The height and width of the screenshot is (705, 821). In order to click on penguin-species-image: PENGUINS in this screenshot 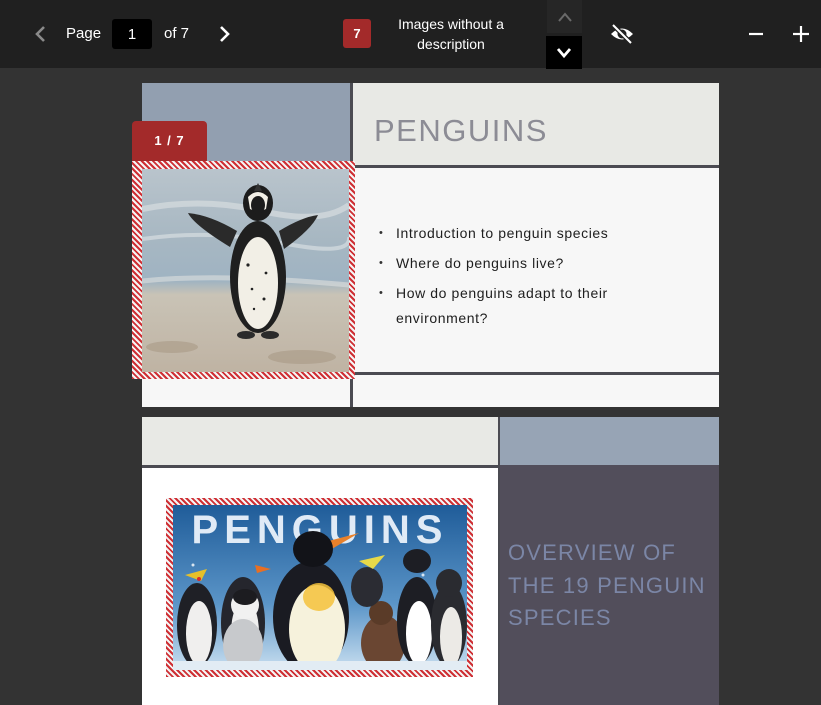, I will do `click(320, 587)`.